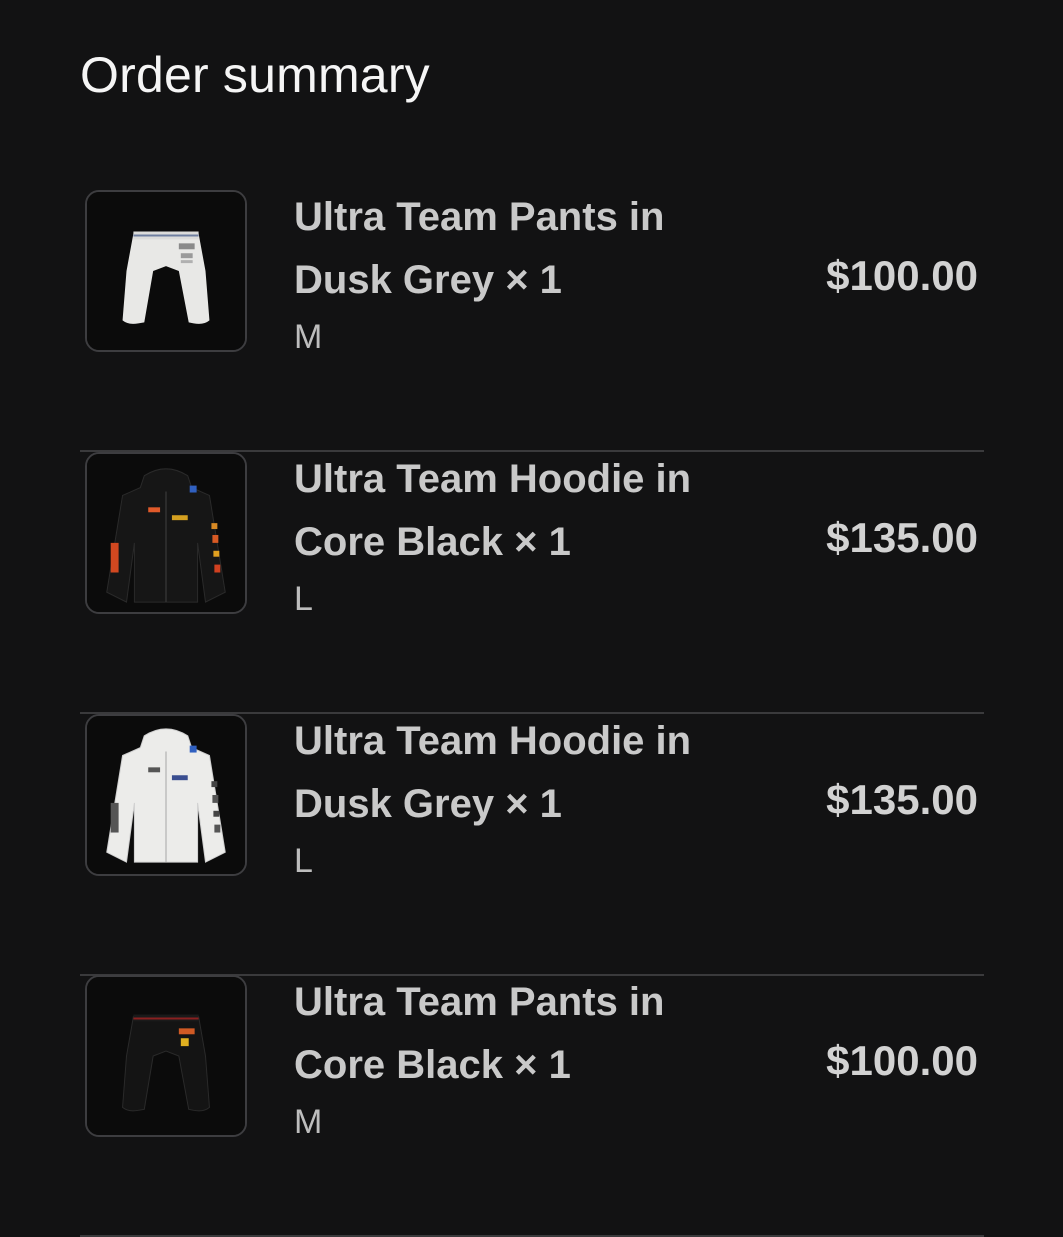  Describe the element at coordinates (166, 533) in the screenshot. I see `black-hoodie-image` at that location.